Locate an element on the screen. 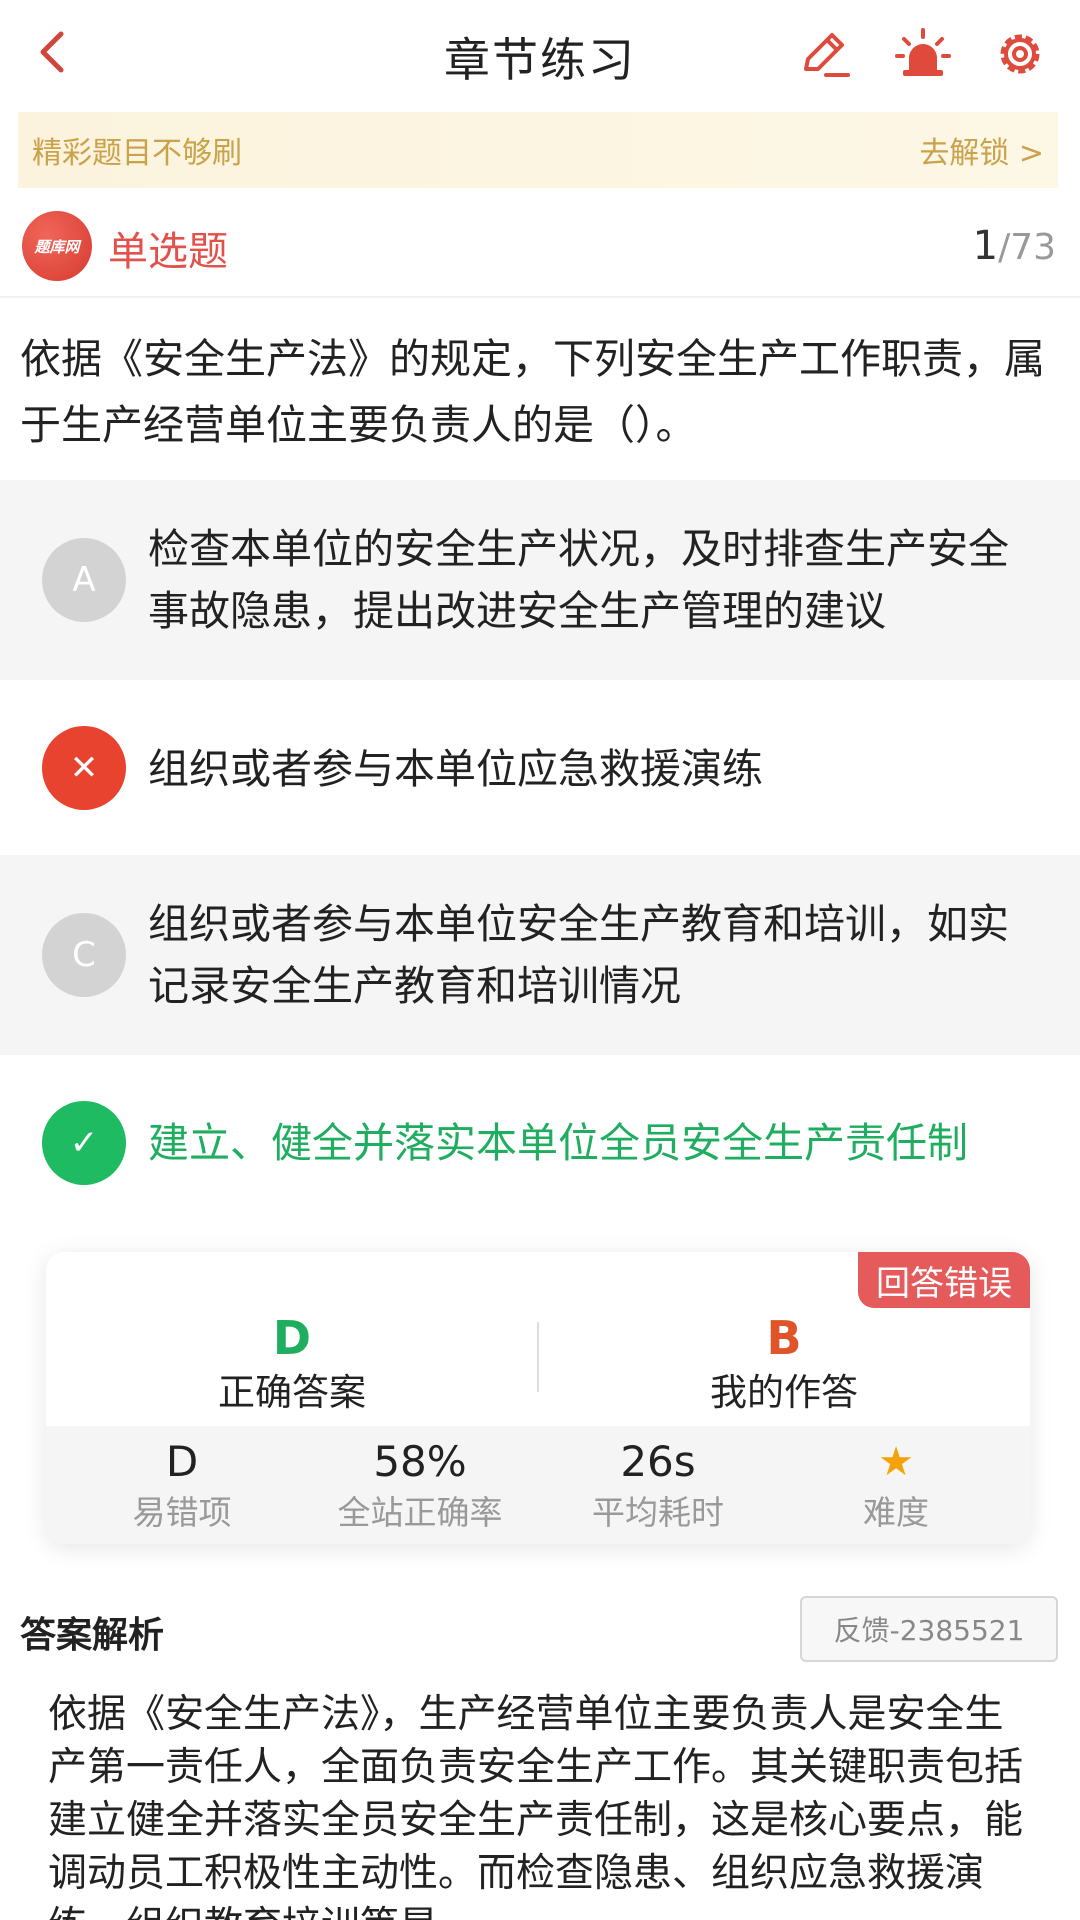  analysis-title: 答案解析 is located at coordinates (92, 1635).